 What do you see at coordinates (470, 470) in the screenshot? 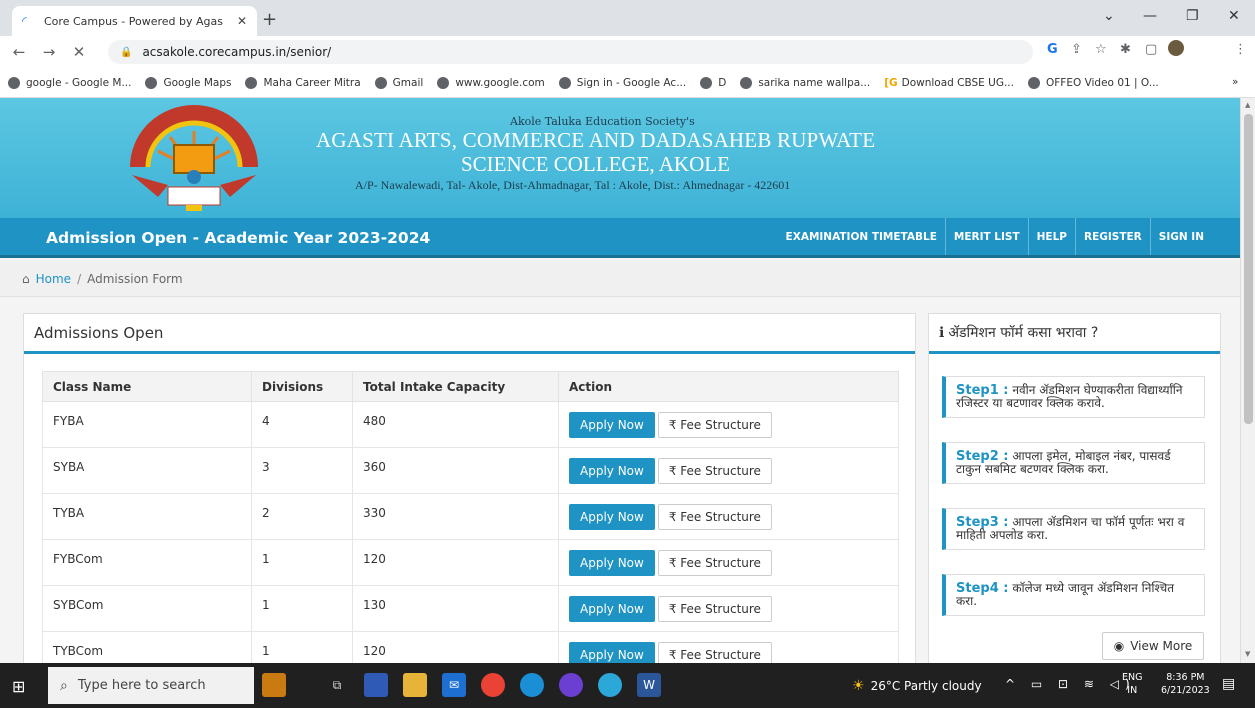
I see `table-row: SYBA 3 360 Apply Now ₹ Fee Structure` at bounding box center [470, 470].